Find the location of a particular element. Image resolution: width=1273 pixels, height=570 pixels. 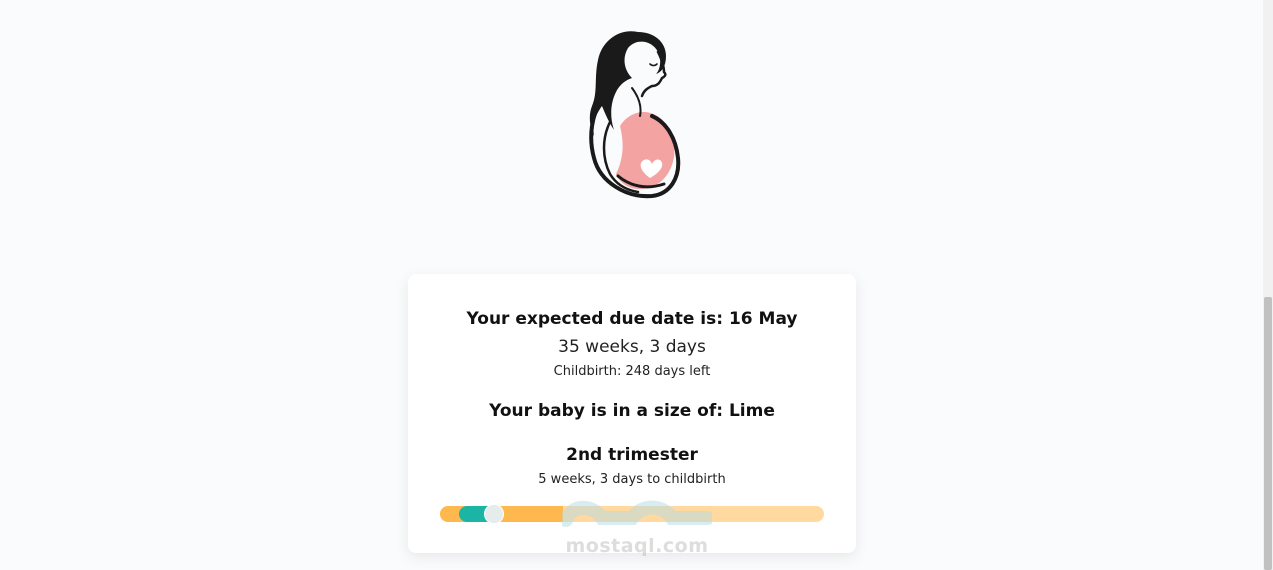

scrollbar-track is located at coordinates (1268, 285).